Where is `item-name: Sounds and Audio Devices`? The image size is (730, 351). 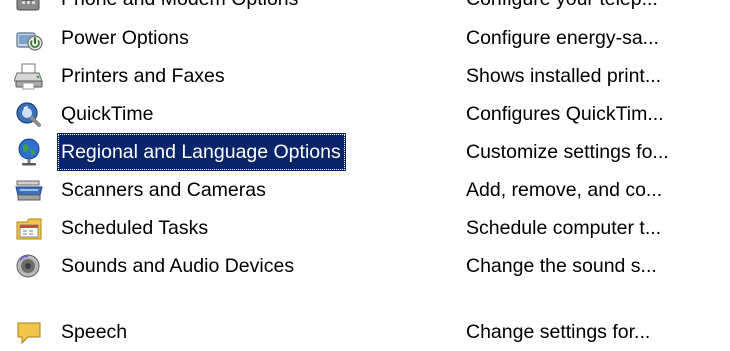
item-name: Sounds and Audio Devices is located at coordinates (178, 266).